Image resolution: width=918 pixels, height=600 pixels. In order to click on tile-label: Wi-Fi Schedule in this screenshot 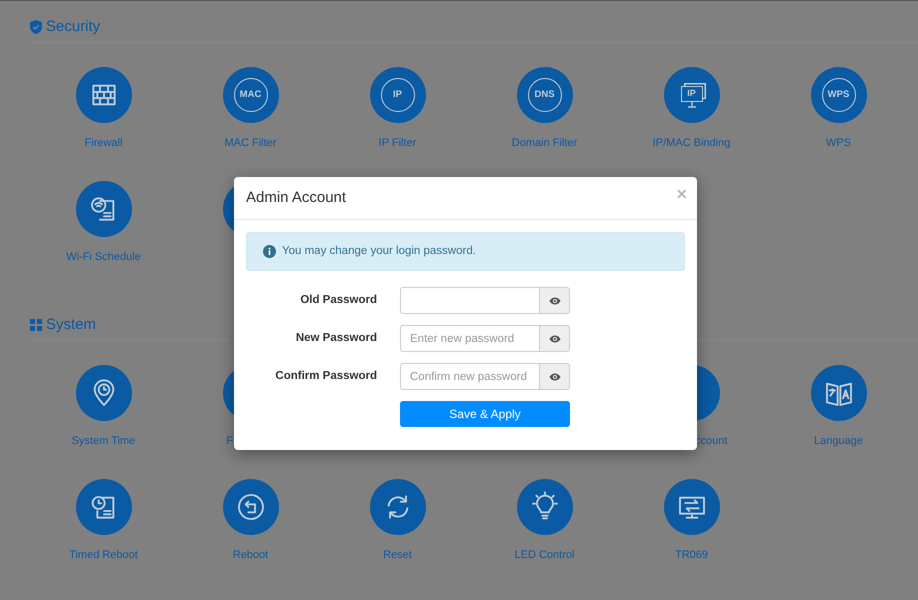, I will do `click(103, 257)`.